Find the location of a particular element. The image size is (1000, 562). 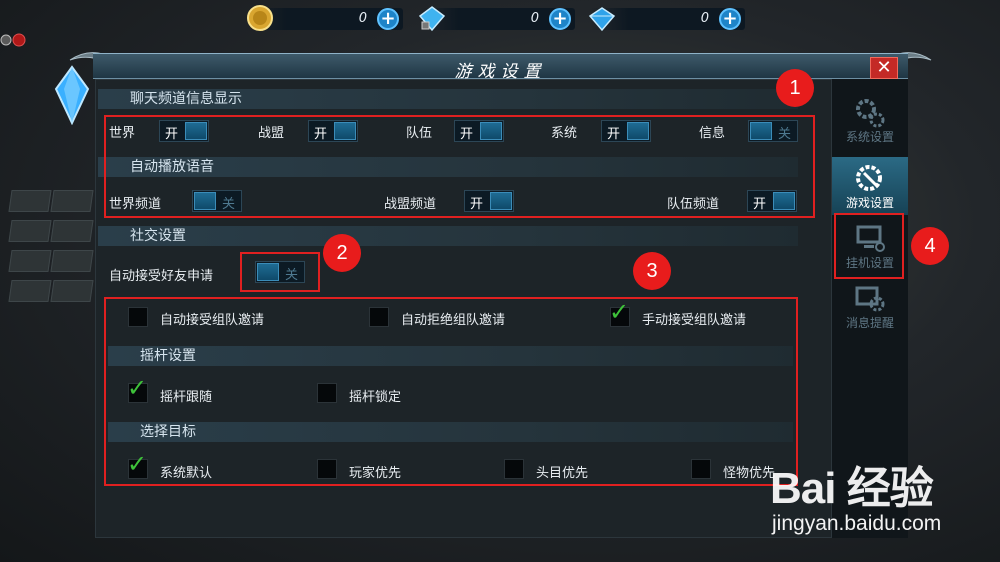

social-section-heading: 社交设置 is located at coordinates (448, 236).